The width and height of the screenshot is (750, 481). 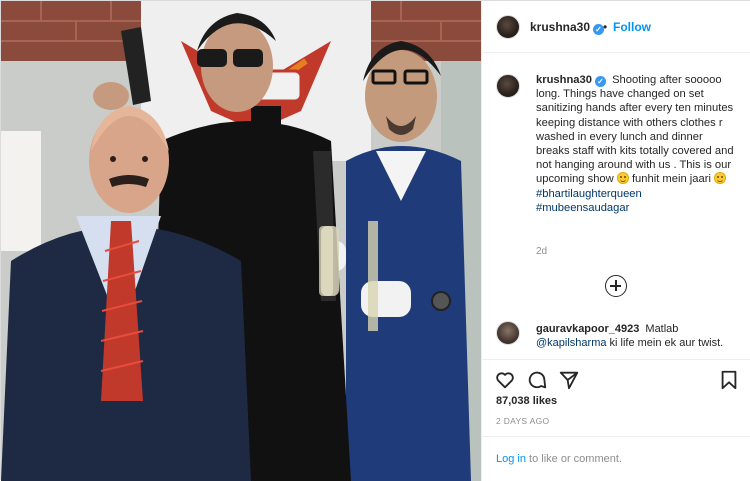 I want to click on commenter-username: gauravkapoor_4923, so click(x=587, y=329).